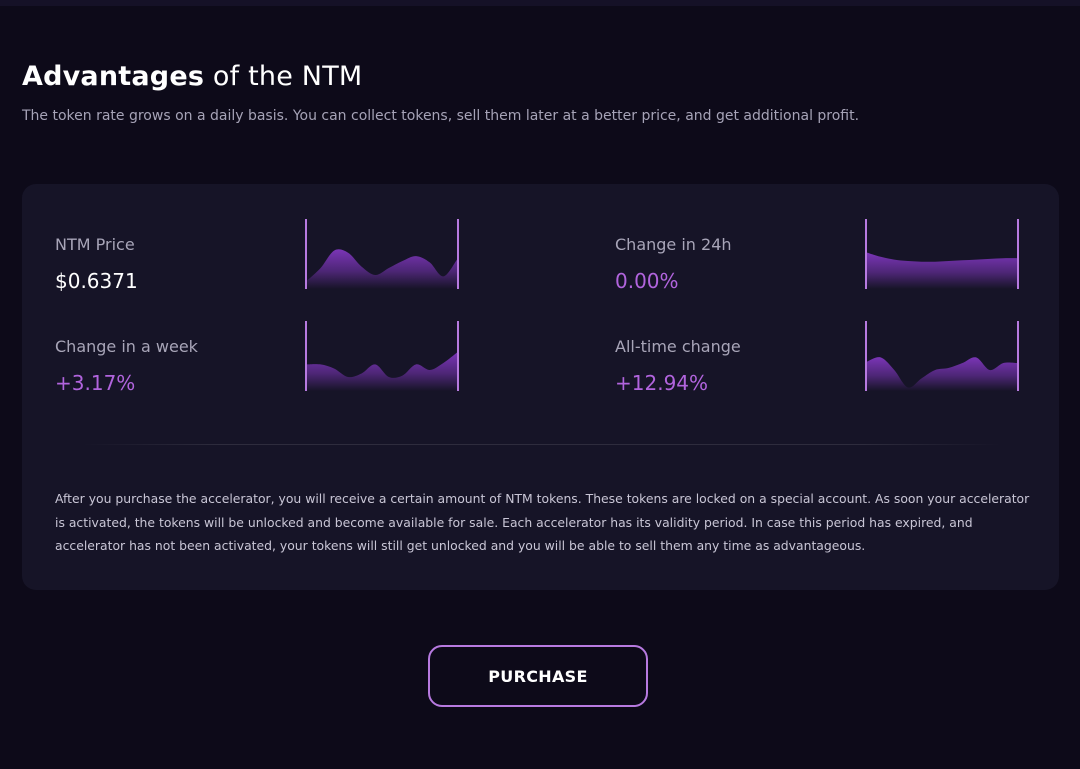 This screenshot has width=1080, height=769. What do you see at coordinates (825, 365) in the screenshot?
I see `stat-all-time-change: All-time change +12.94%` at bounding box center [825, 365].